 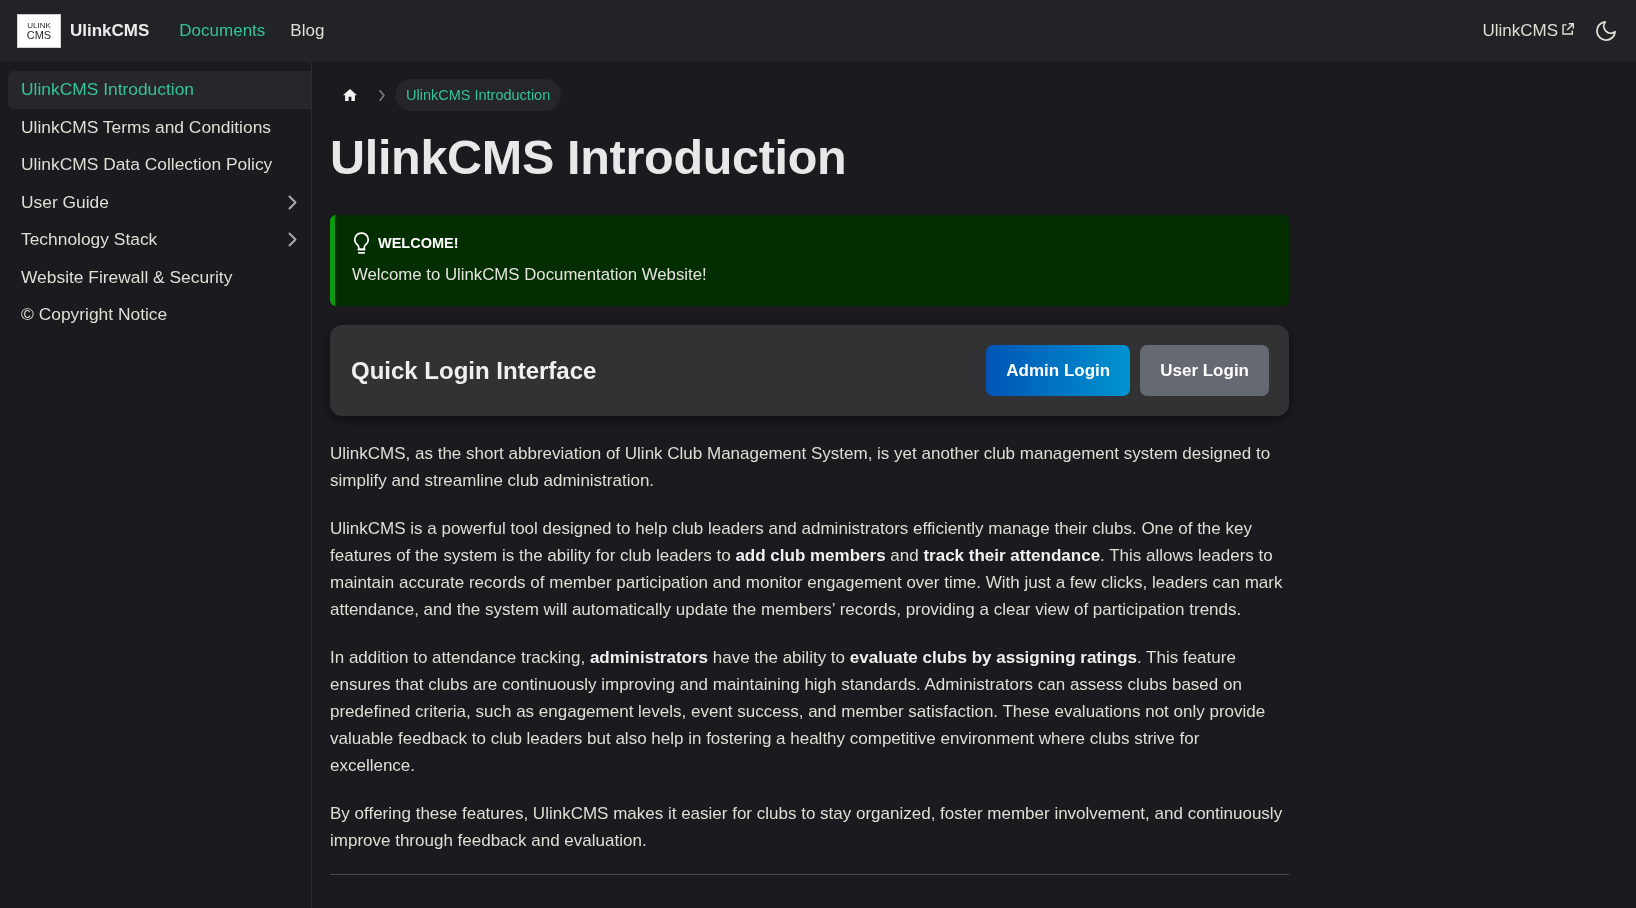 I want to click on breadcrumb-link: UlinkCMS Introduction, so click(x=478, y=95).